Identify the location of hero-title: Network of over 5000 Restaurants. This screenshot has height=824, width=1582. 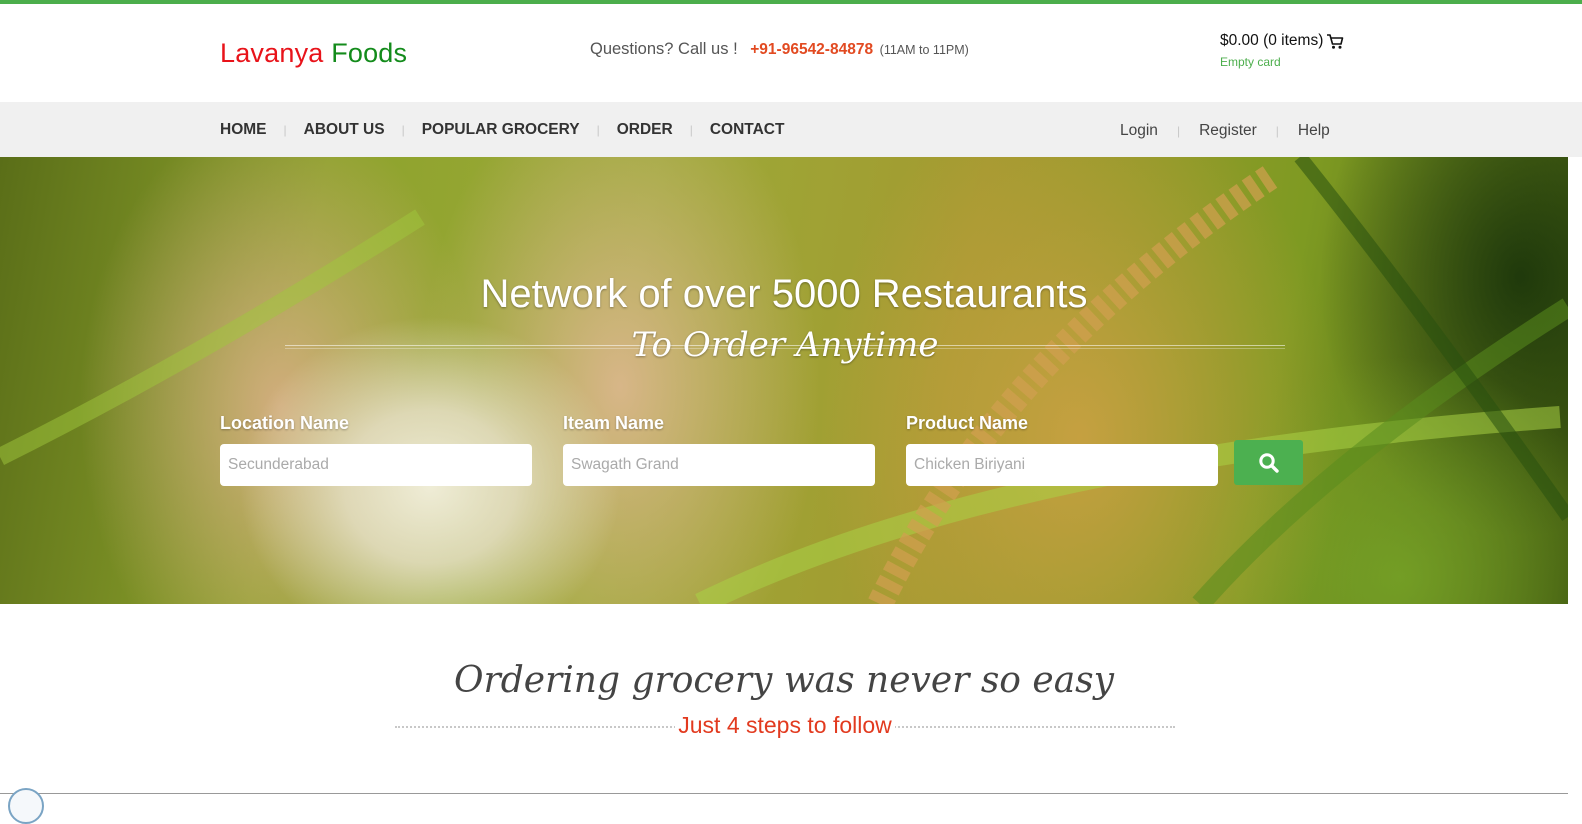
(784, 294).